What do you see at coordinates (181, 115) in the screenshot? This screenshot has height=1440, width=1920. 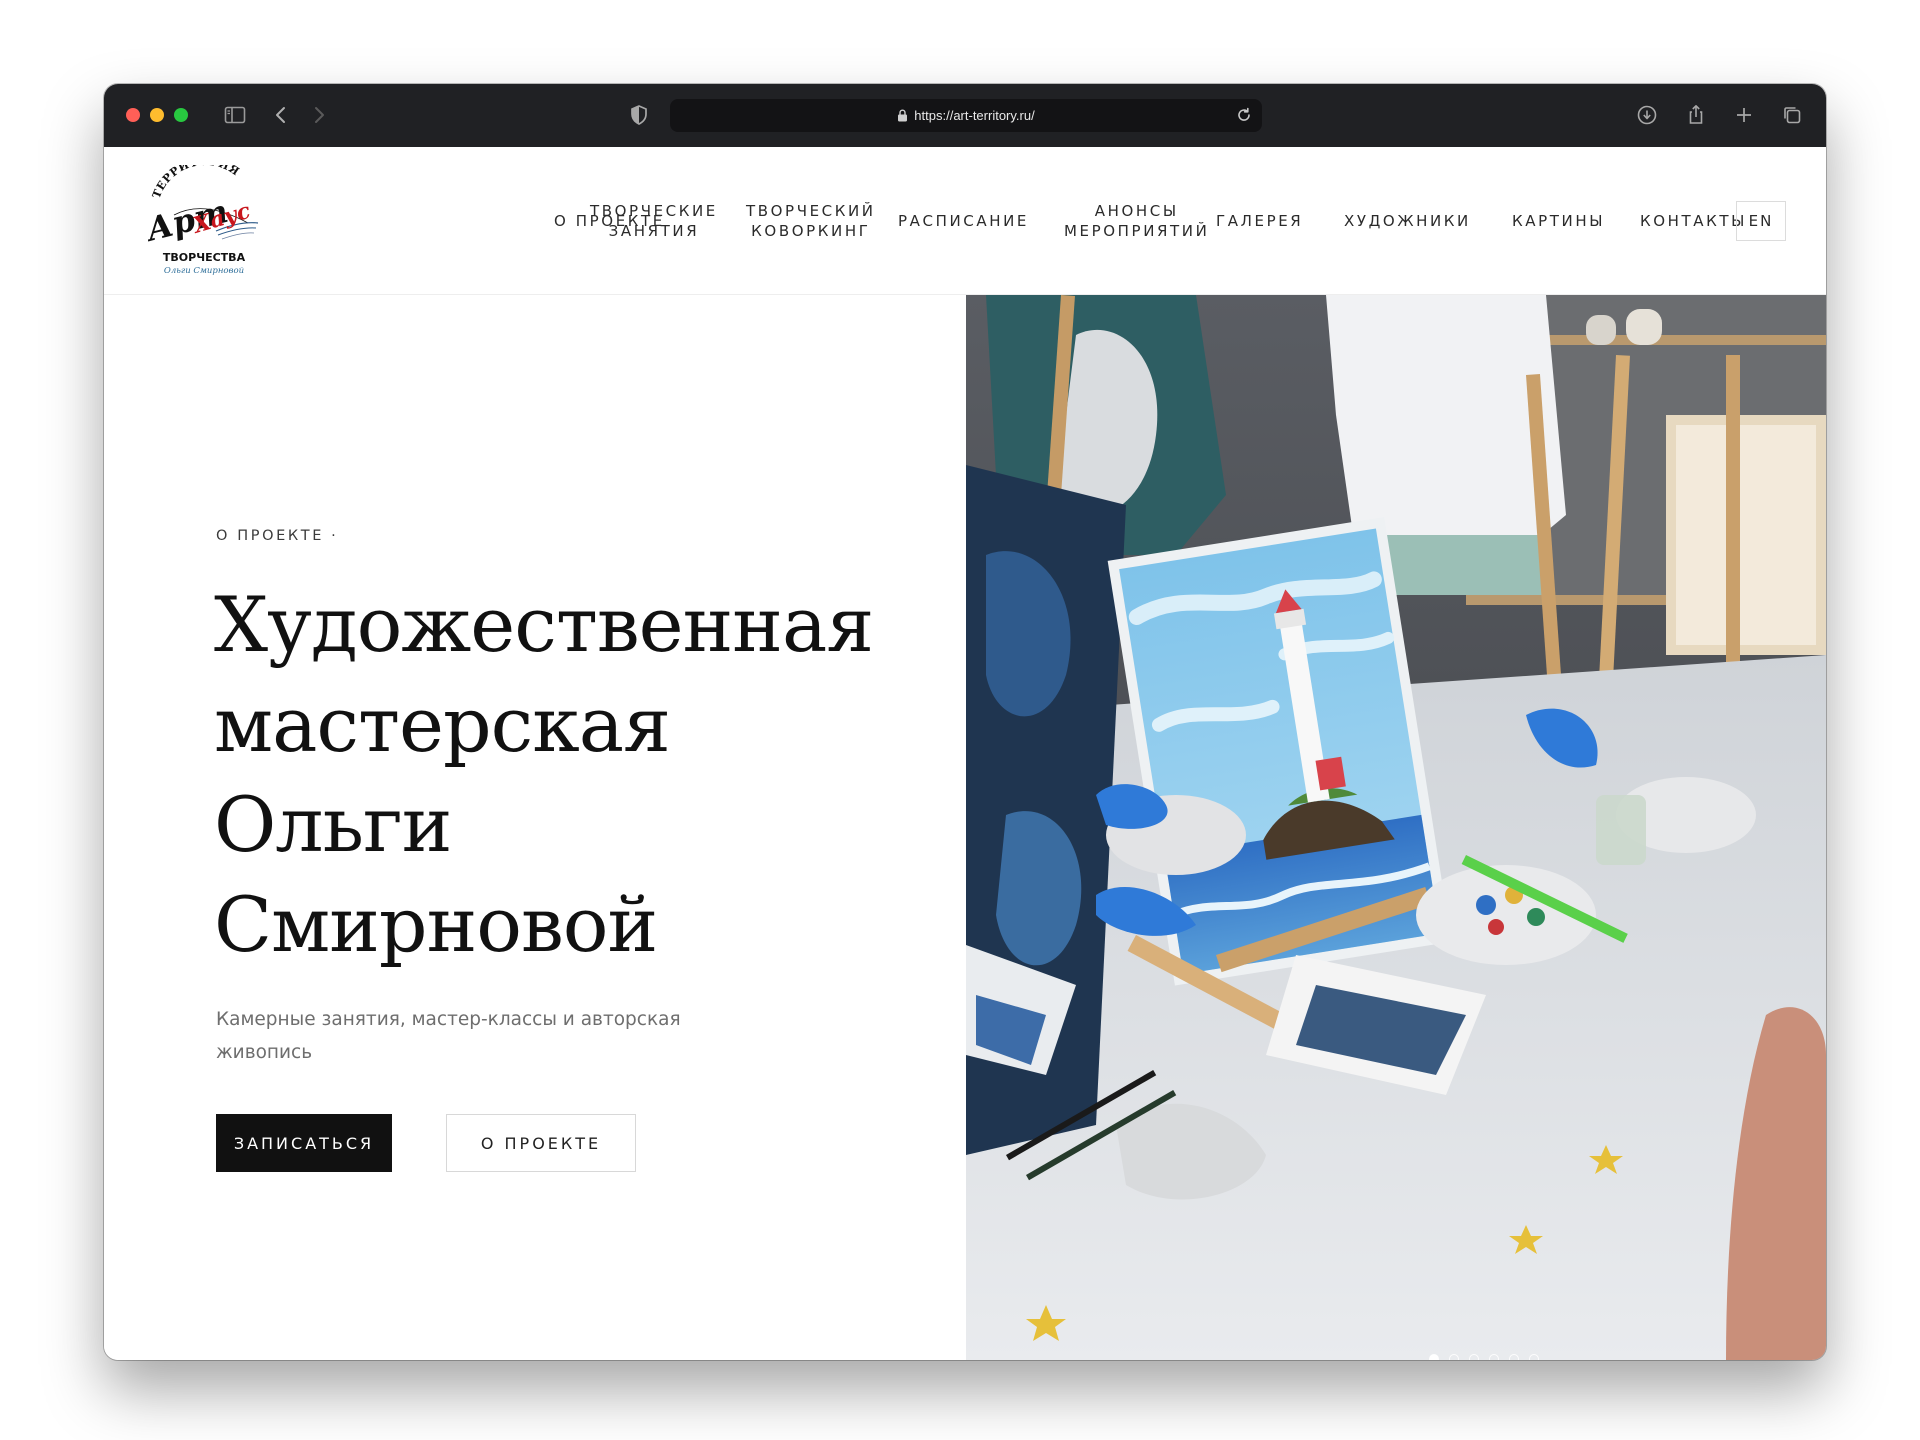 I see `zoom-window-button` at bounding box center [181, 115].